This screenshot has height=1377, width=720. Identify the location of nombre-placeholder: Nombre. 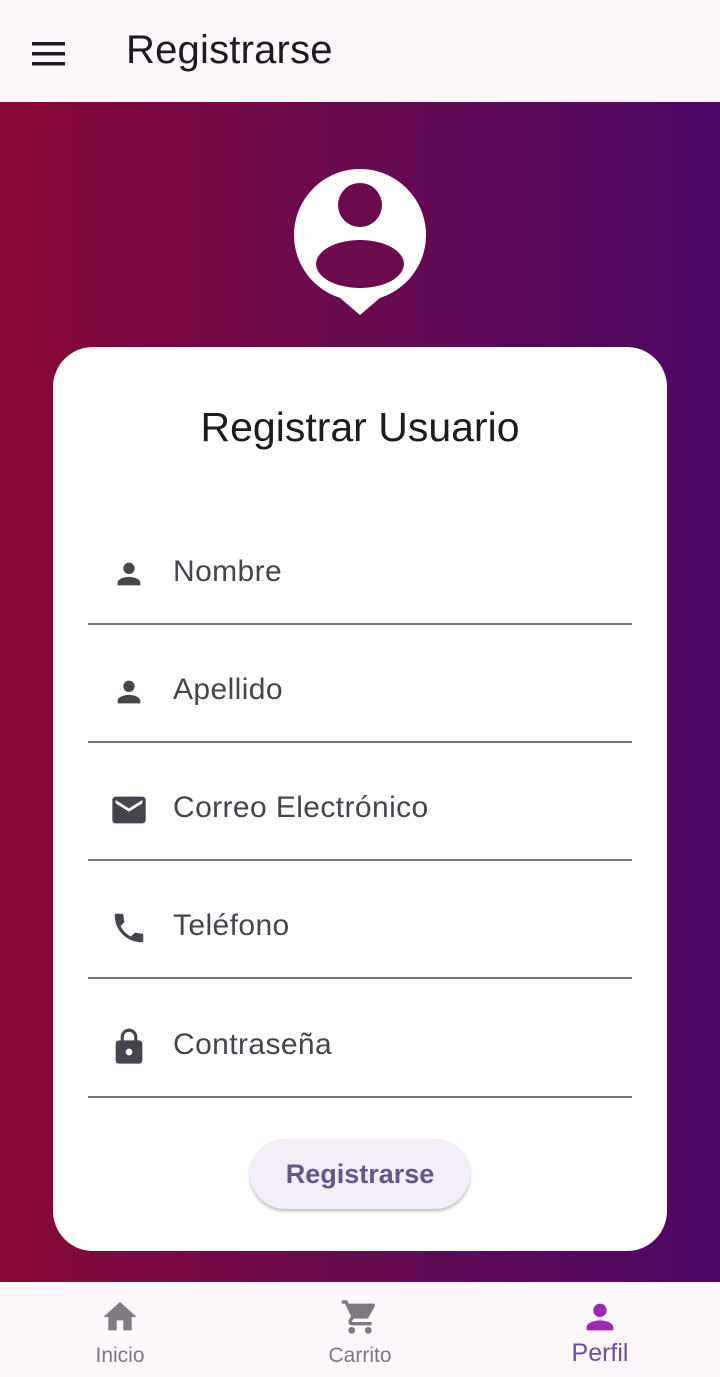
(228, 571).